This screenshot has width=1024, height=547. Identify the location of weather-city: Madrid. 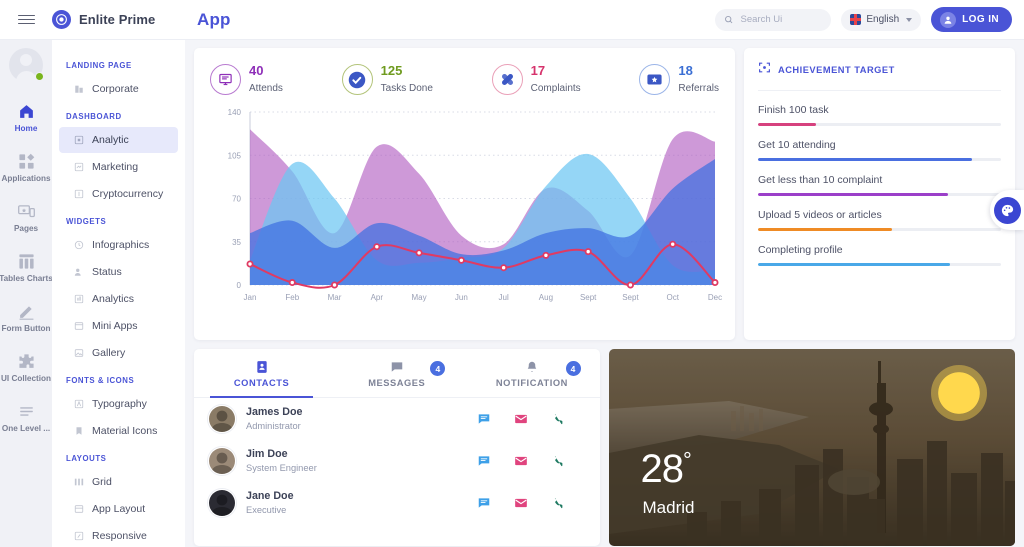
(668, 507).